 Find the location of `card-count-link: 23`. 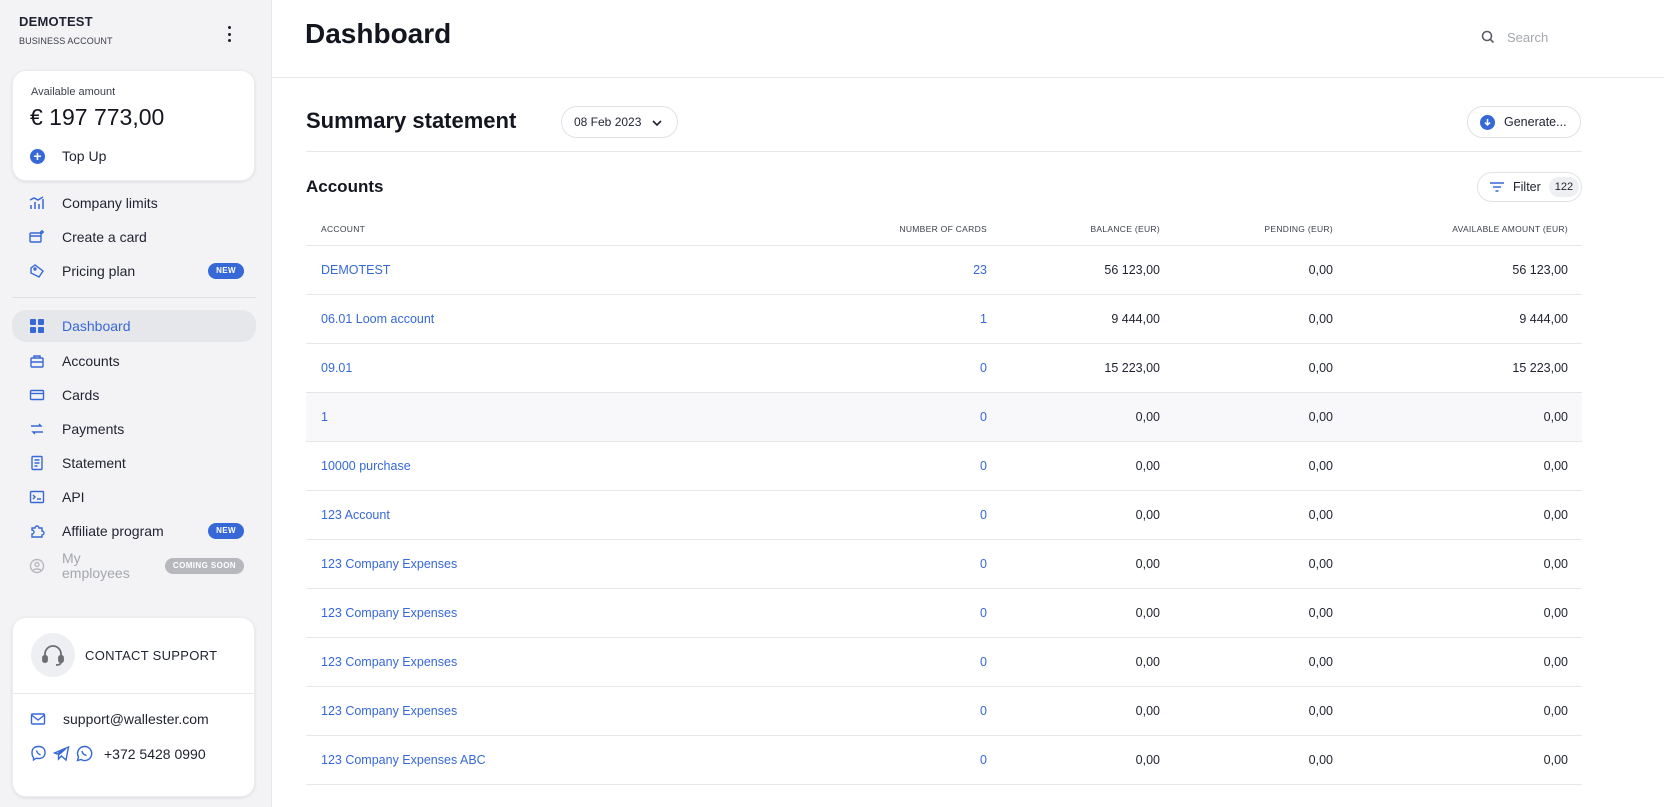

card-count-link: 23 is located at coordinates (926, 270).